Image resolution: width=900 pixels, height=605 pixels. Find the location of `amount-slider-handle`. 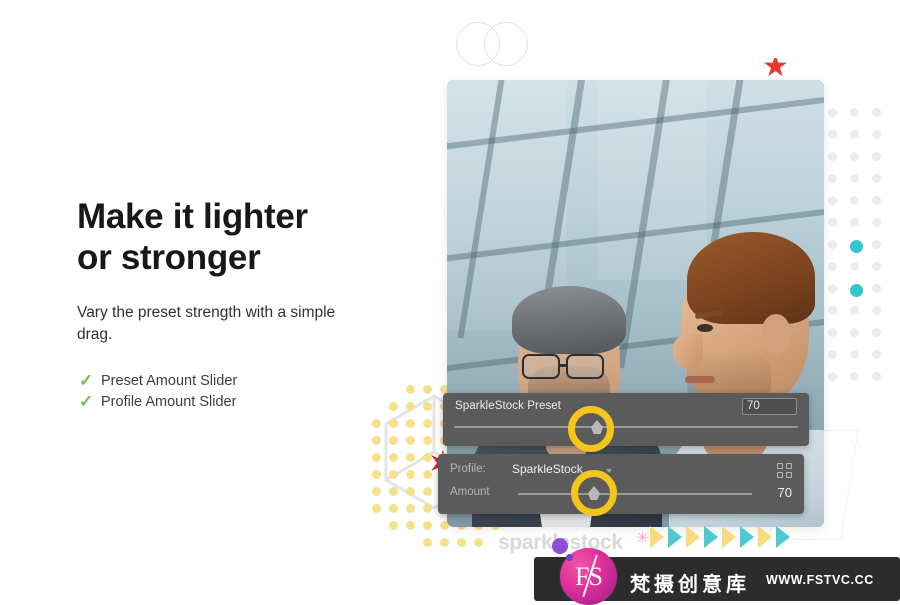

amount-slider-handle is located at coordinates (594, 493).